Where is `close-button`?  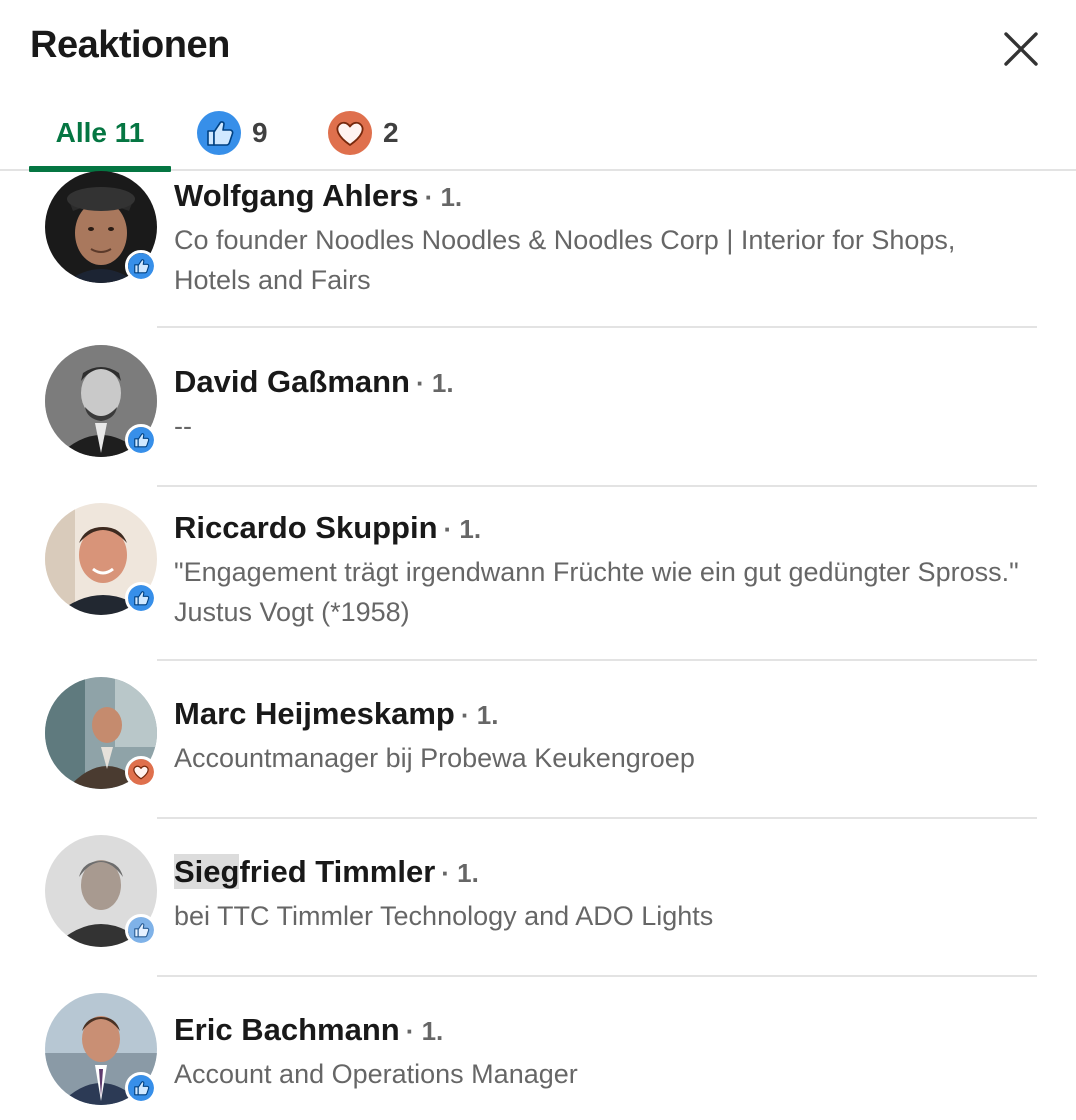 close-button is located at coordinates (1021, 49).